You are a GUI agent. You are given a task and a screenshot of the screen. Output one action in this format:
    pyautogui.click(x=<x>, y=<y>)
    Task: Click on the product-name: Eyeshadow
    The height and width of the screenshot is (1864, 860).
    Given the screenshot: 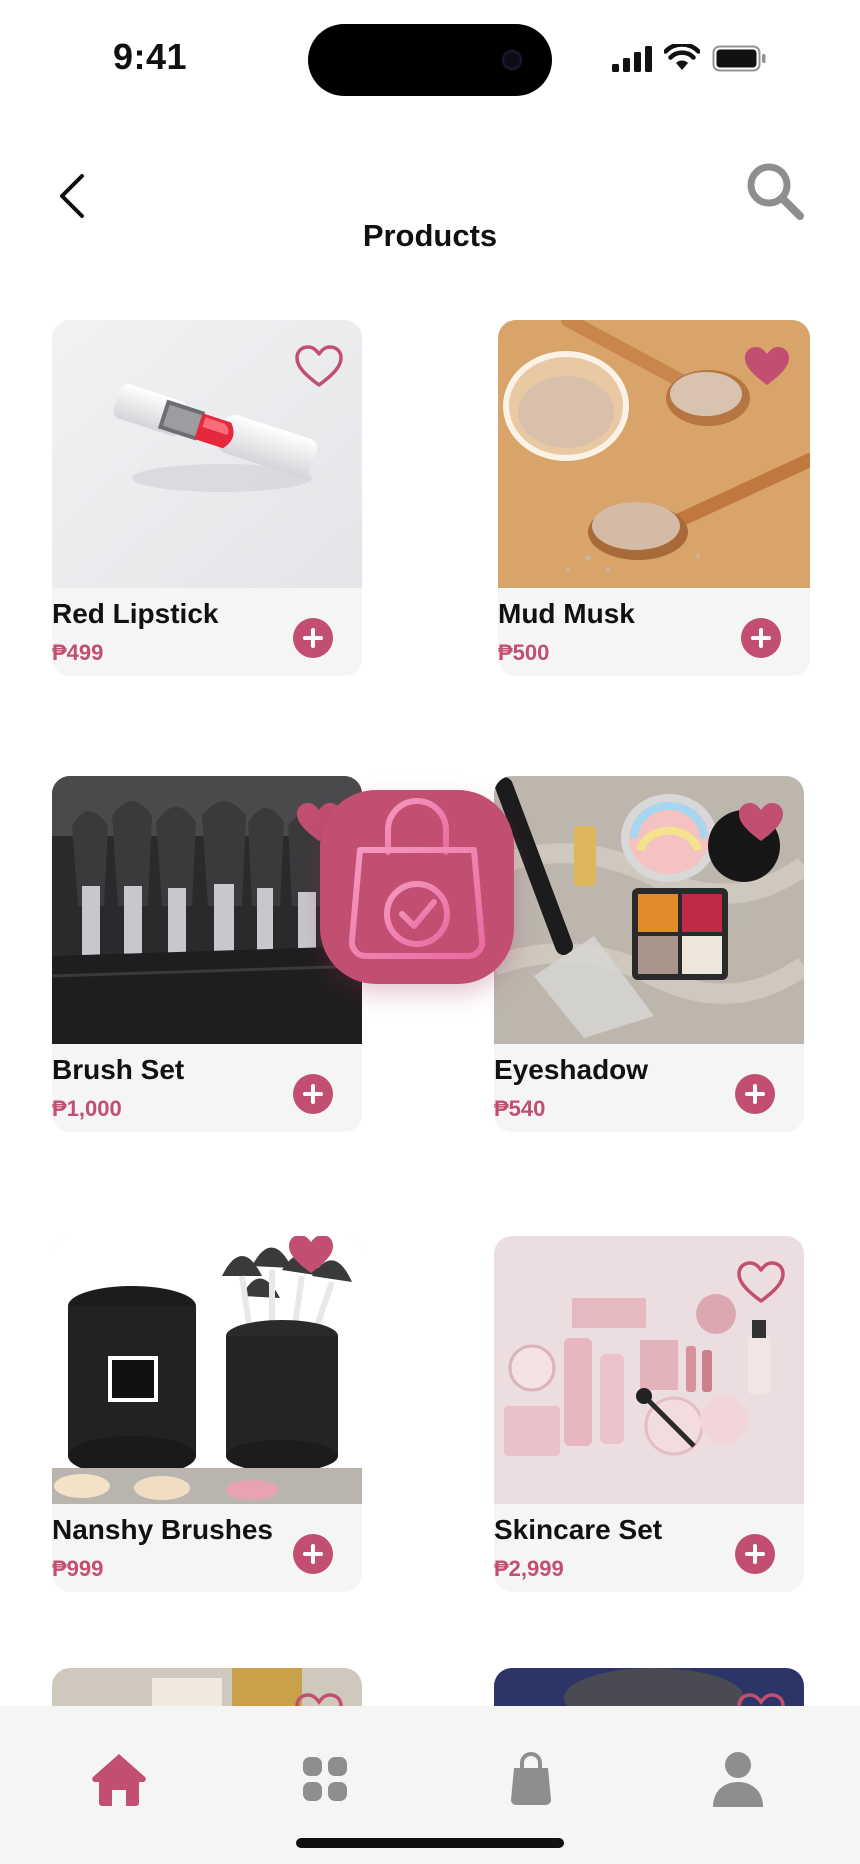 What is the action you would take?
    pyautogui.click(x=571, y=1069)
    